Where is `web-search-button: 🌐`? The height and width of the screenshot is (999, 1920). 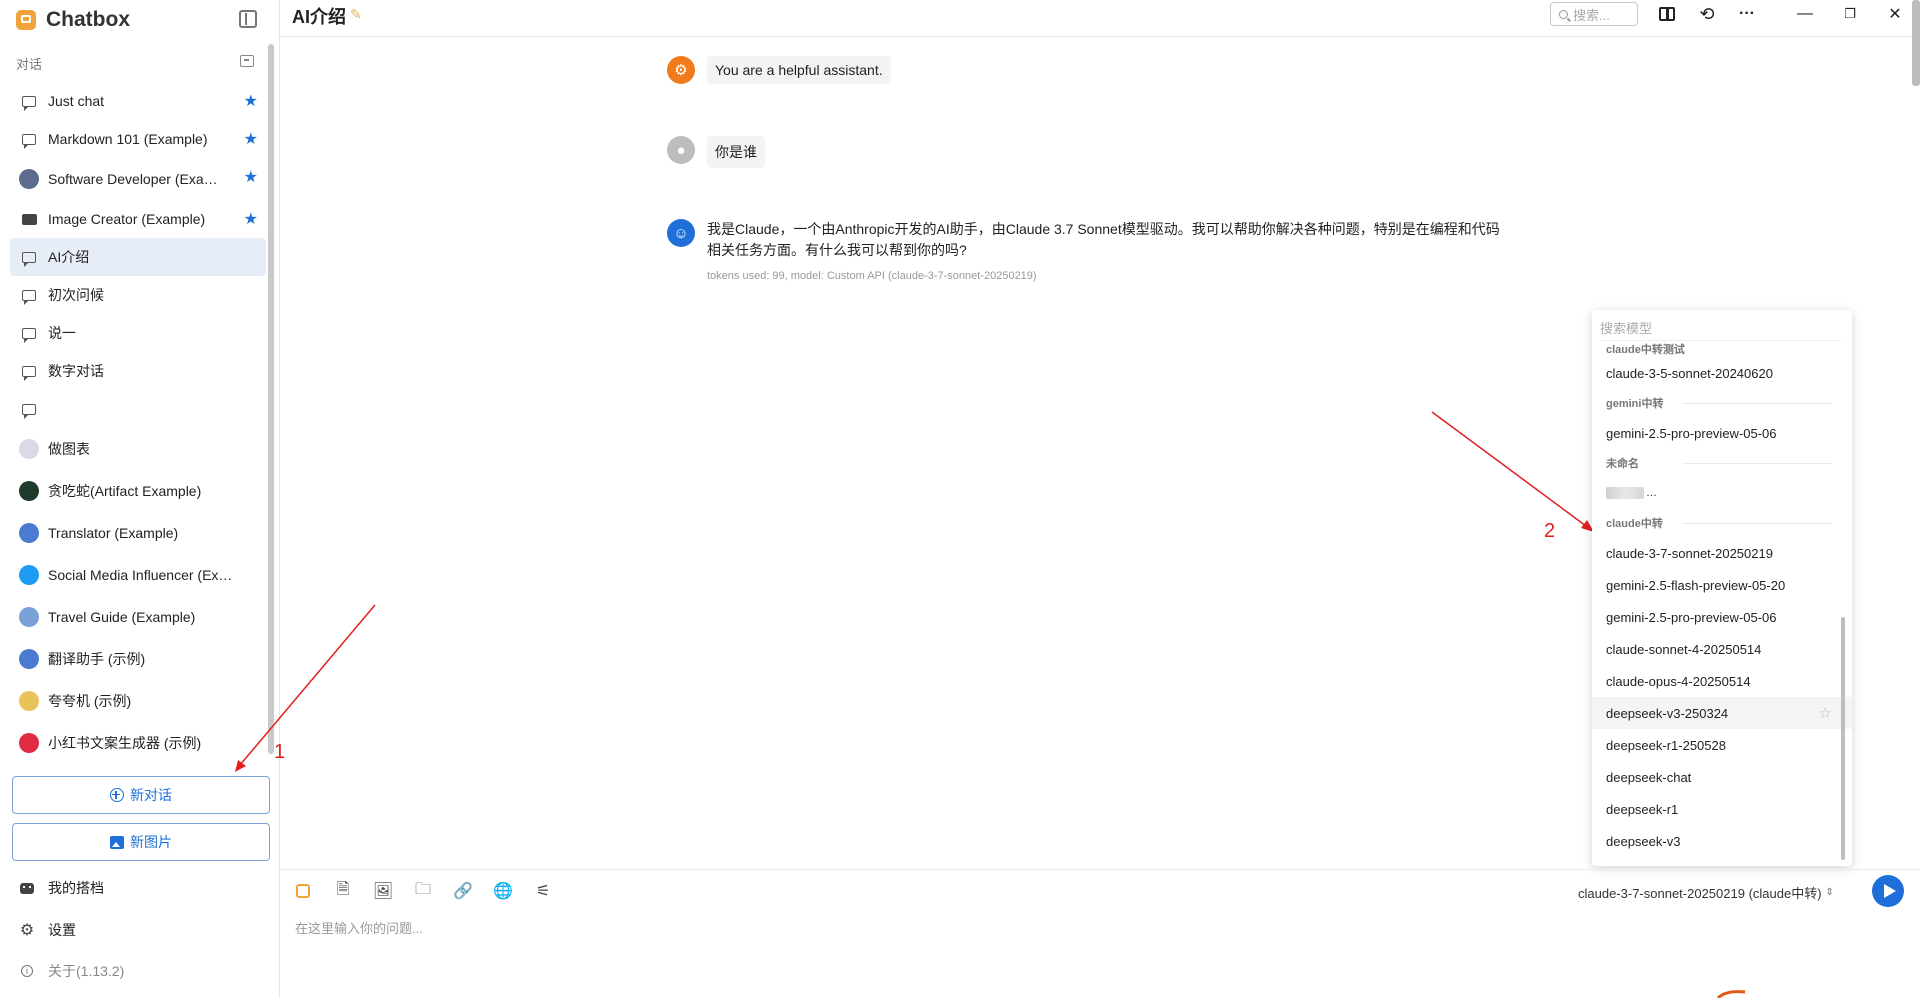
web-search-button: 🌐 is located at coordinates (503, 891).